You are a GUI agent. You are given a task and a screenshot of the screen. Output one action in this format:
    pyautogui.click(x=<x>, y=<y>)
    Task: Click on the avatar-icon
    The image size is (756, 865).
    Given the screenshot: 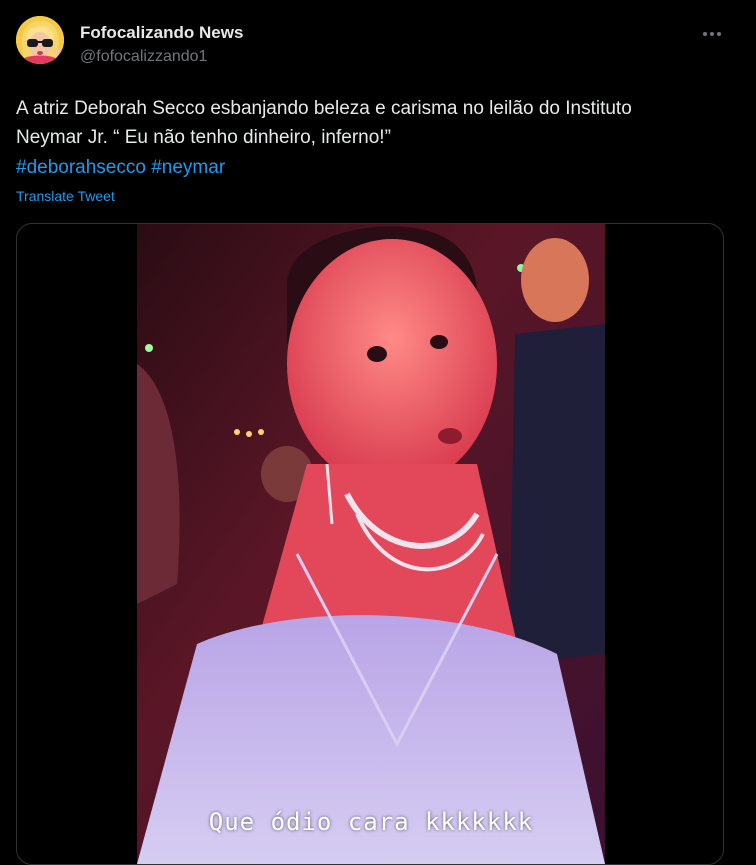 What is the action you would take?
    pyautogui.click(x=40, y=40)
    